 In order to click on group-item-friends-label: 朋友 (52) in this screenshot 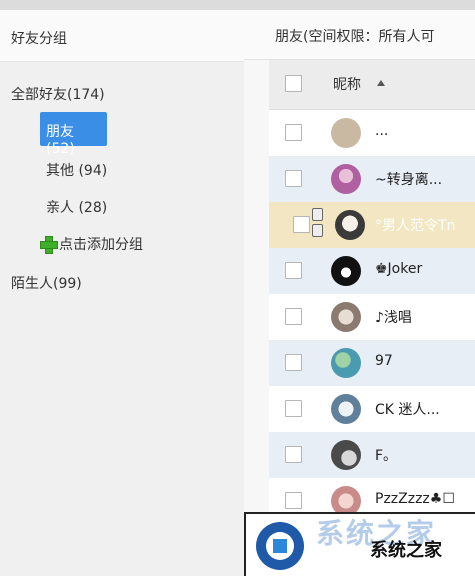, I will do `click(60, 140)`.